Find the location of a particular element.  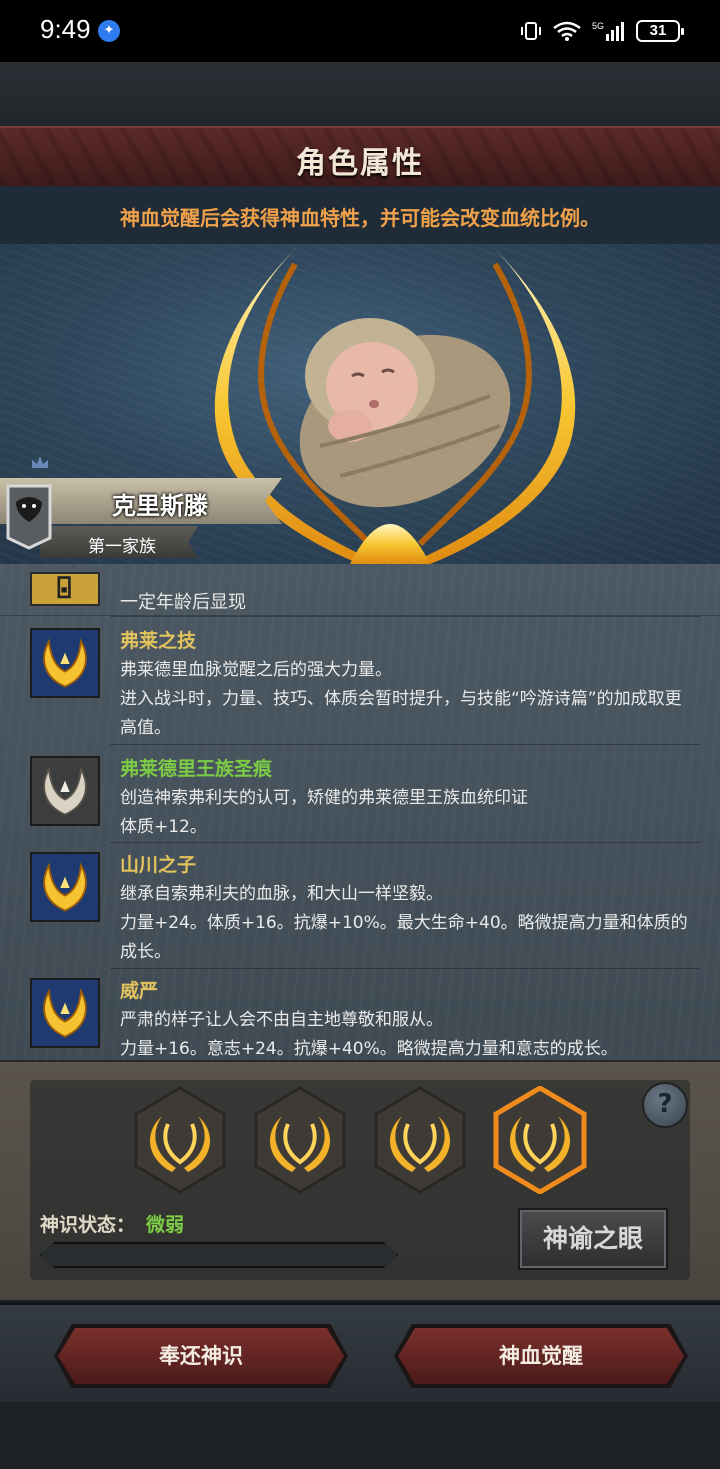

family-banner: 第一家族 is located at coordinates (119, 542).